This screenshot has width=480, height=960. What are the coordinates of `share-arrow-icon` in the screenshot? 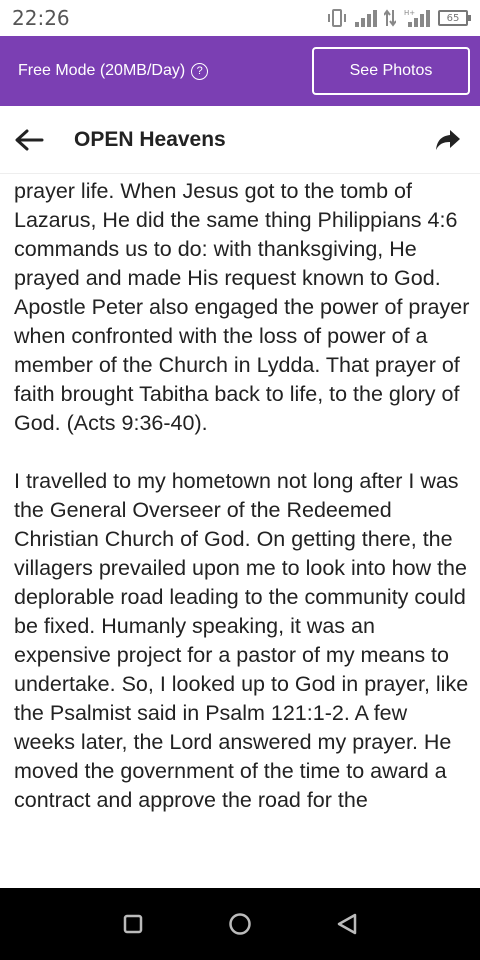 It's located at (448, 140).